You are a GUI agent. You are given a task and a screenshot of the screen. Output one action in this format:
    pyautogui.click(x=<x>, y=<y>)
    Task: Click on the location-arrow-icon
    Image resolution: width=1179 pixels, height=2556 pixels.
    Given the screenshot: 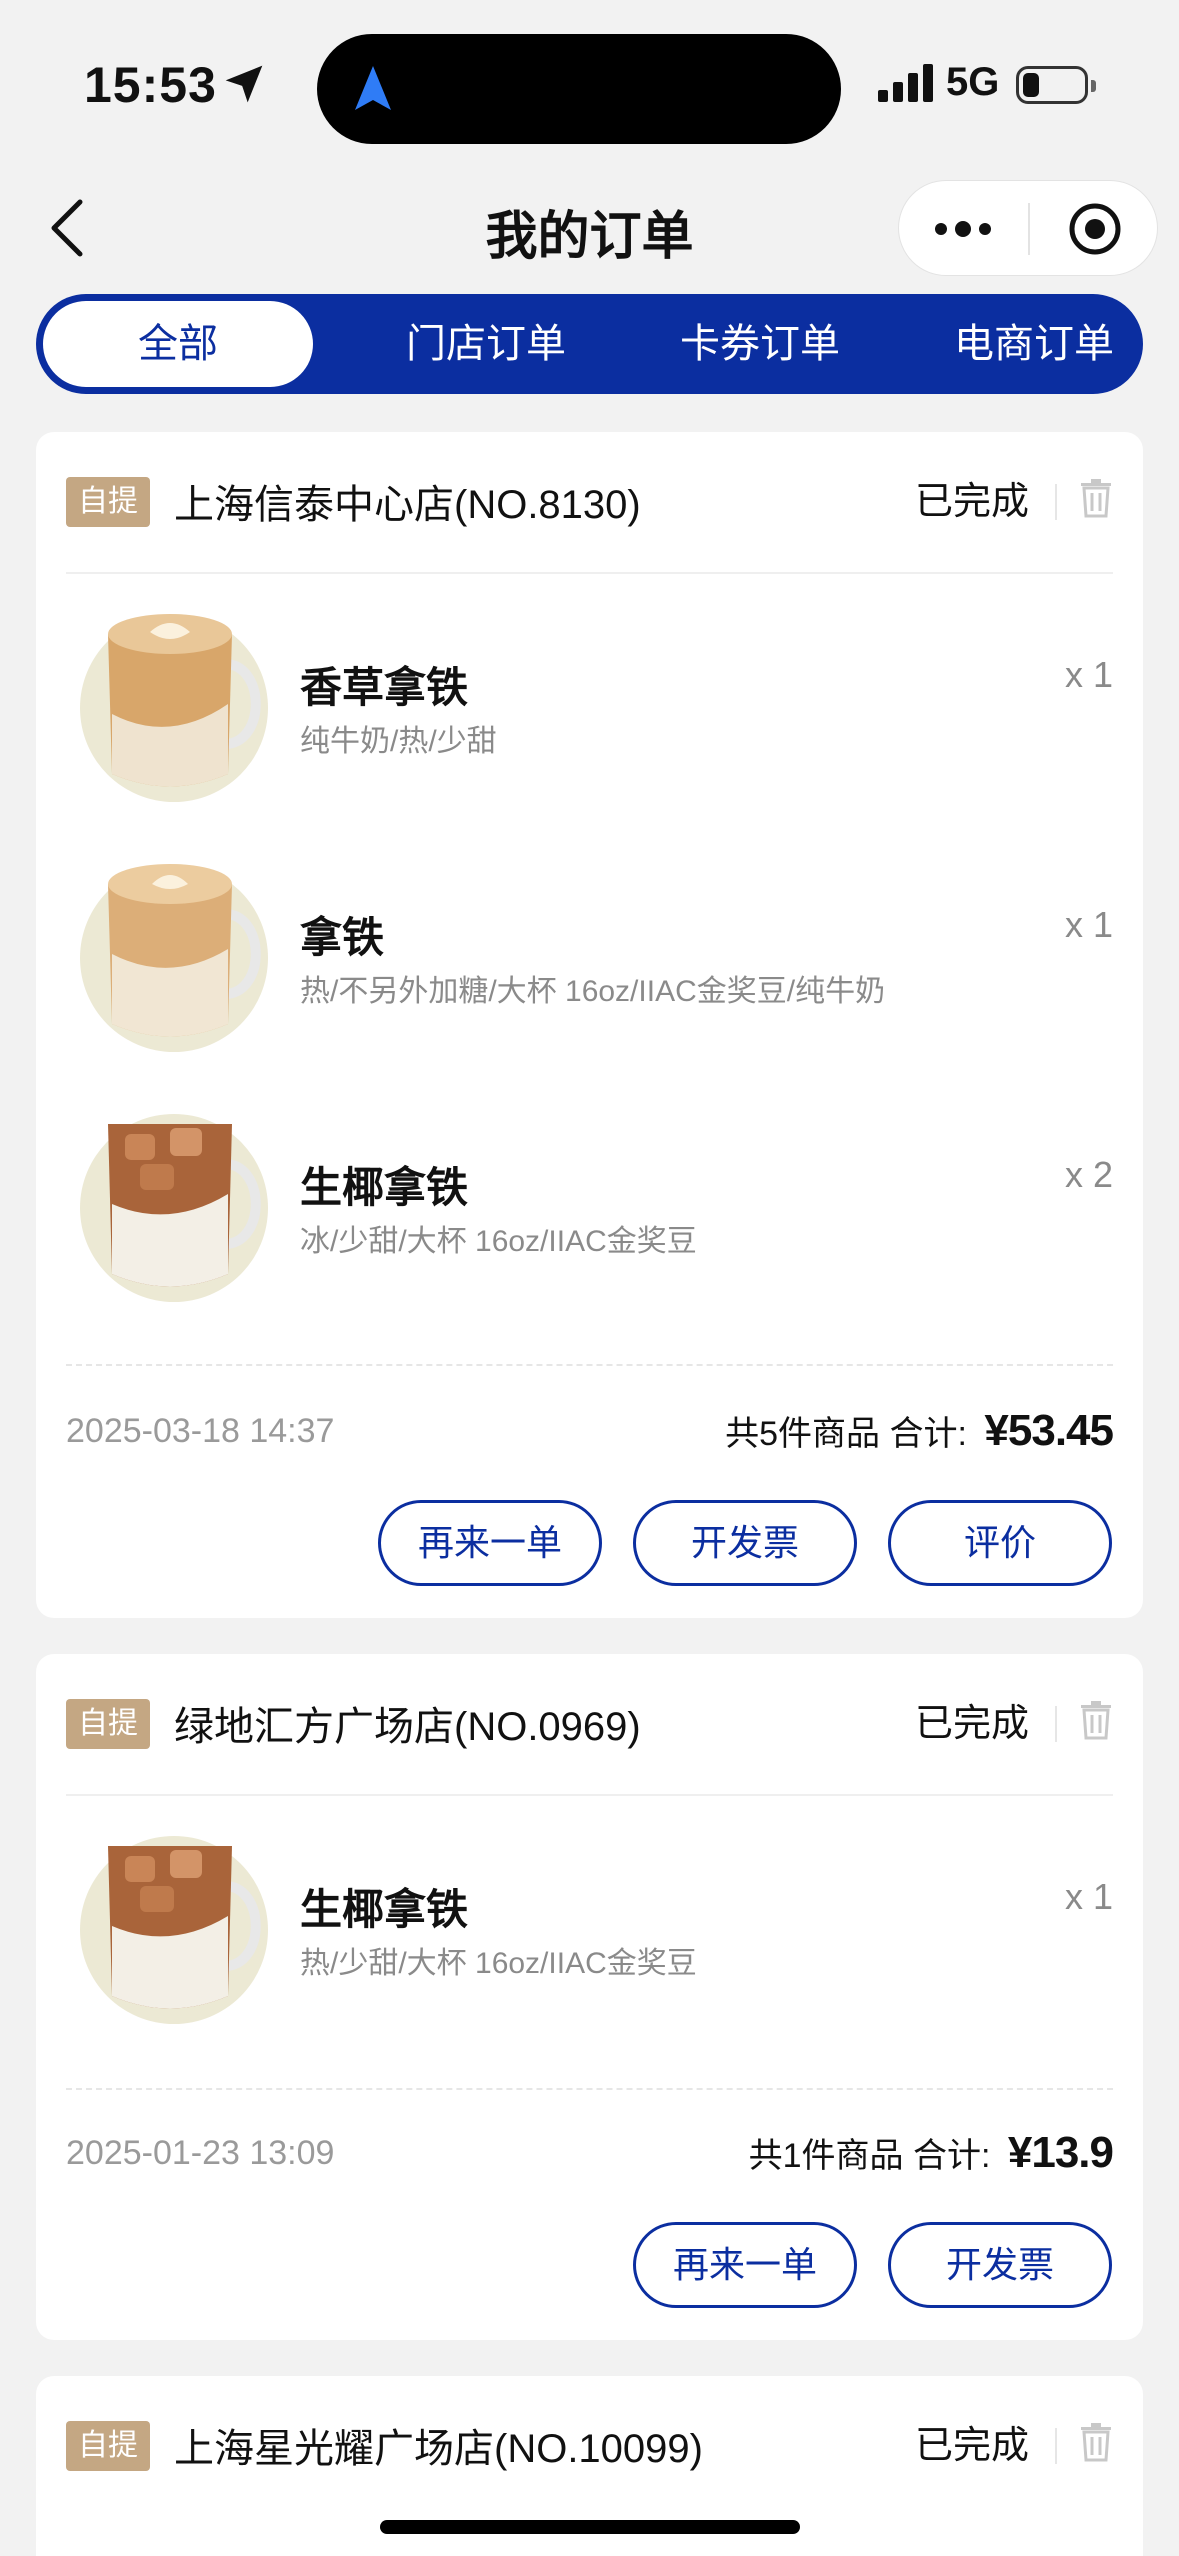 What is the action you would take?
    pyautogui.click(x=244, y=84)
    